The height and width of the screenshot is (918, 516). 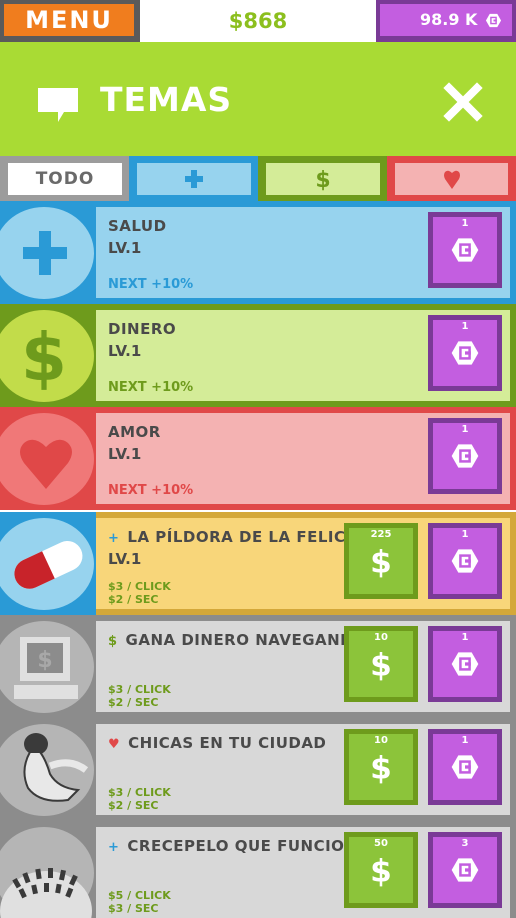 I want to click on item-name: CHICAS EN TU CIUDAD, so click(x=227, y=743).